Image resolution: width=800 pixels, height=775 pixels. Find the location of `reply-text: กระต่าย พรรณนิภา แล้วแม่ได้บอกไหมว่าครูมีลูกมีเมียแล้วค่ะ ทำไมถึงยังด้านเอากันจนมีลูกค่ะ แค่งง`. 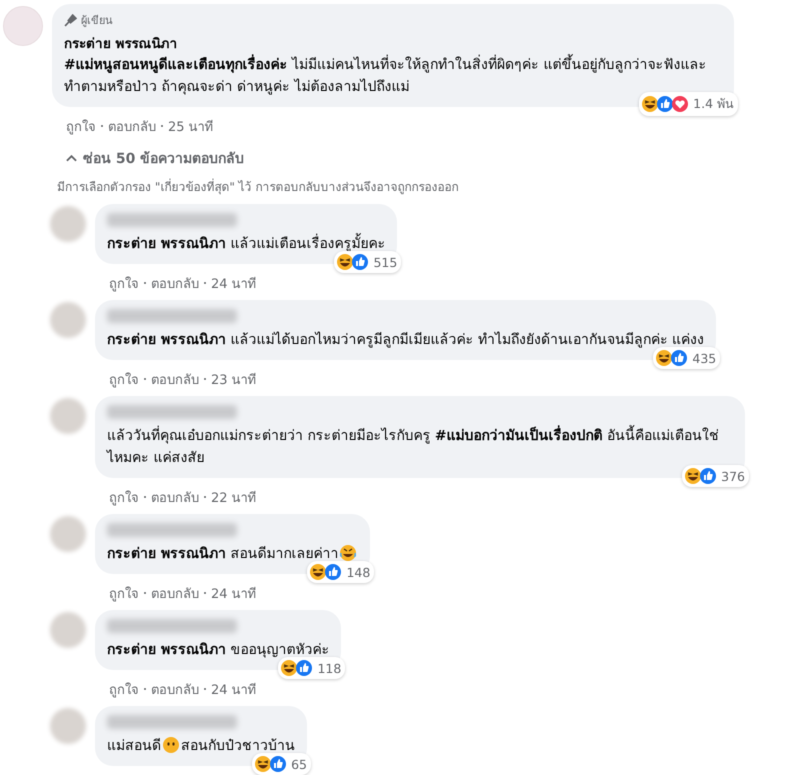

reply-text: กระต่าย พรรณนิภา แล้วแม่ได้บอกไหมว่าครูมีลูกมีเมียแล้วค่ะ ทำไมถึงยังด้านเอากันจนมีลูกค่ะ แค่งง is located at coordinates (405, 340).